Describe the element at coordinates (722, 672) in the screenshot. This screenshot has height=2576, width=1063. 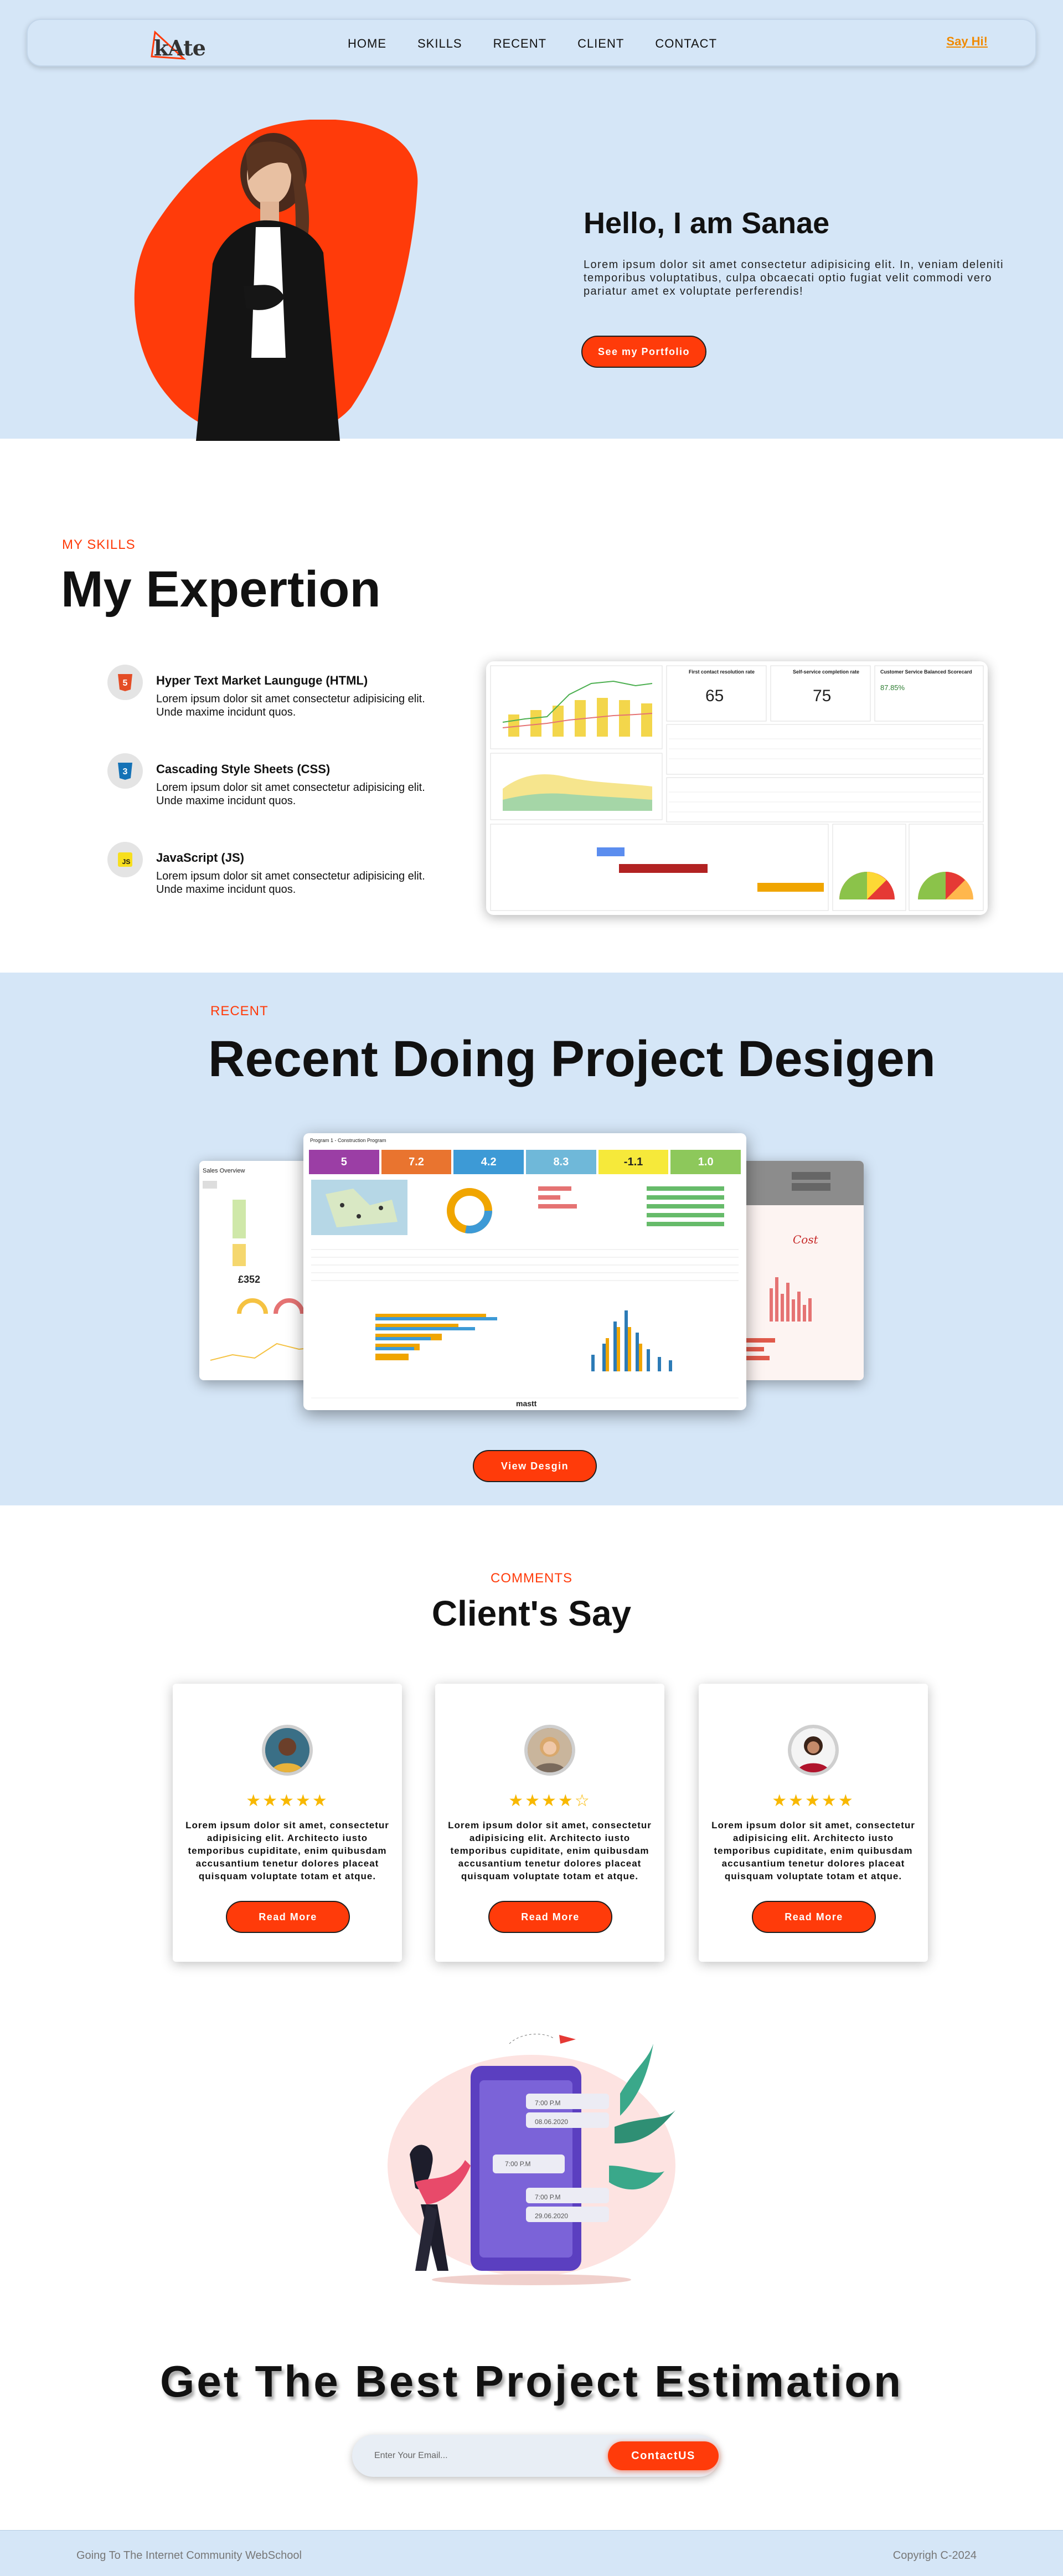
I see `kpi1-label: First contact resolution rate` at that location.